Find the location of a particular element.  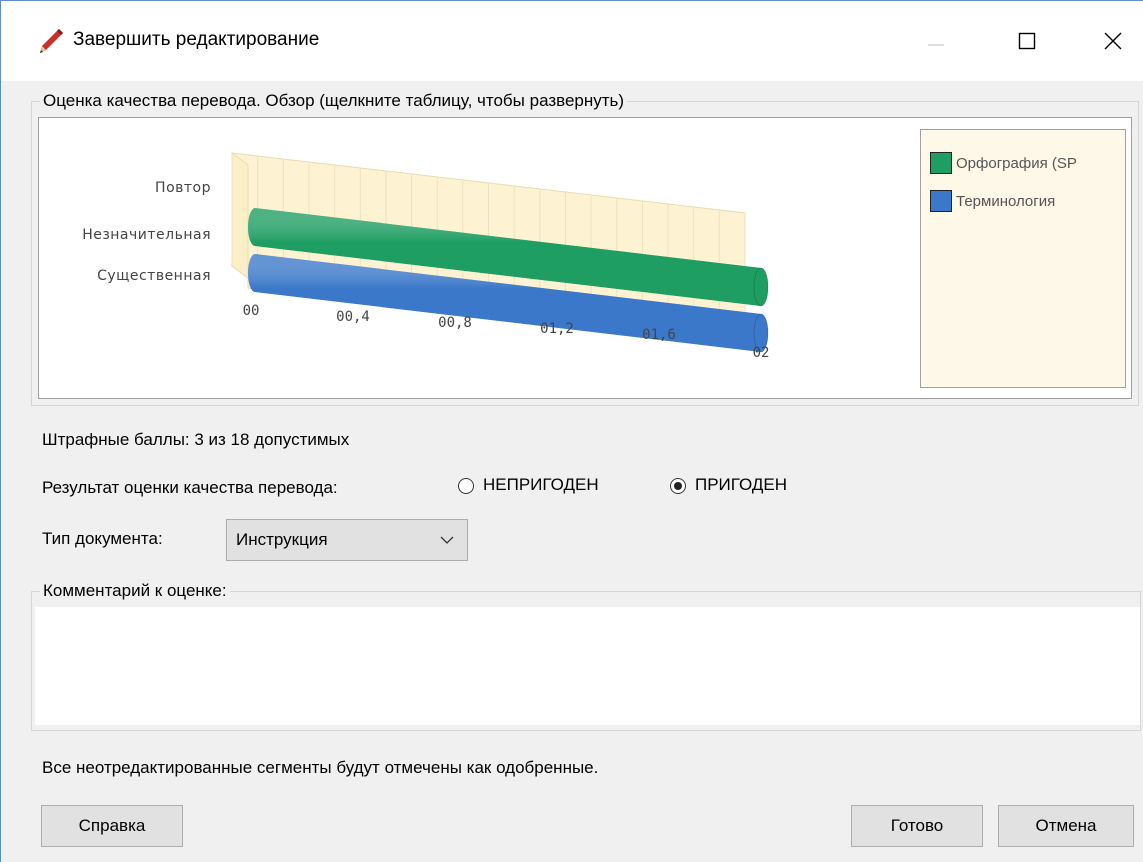

maximize-button is located at coordinates (1027, 41).